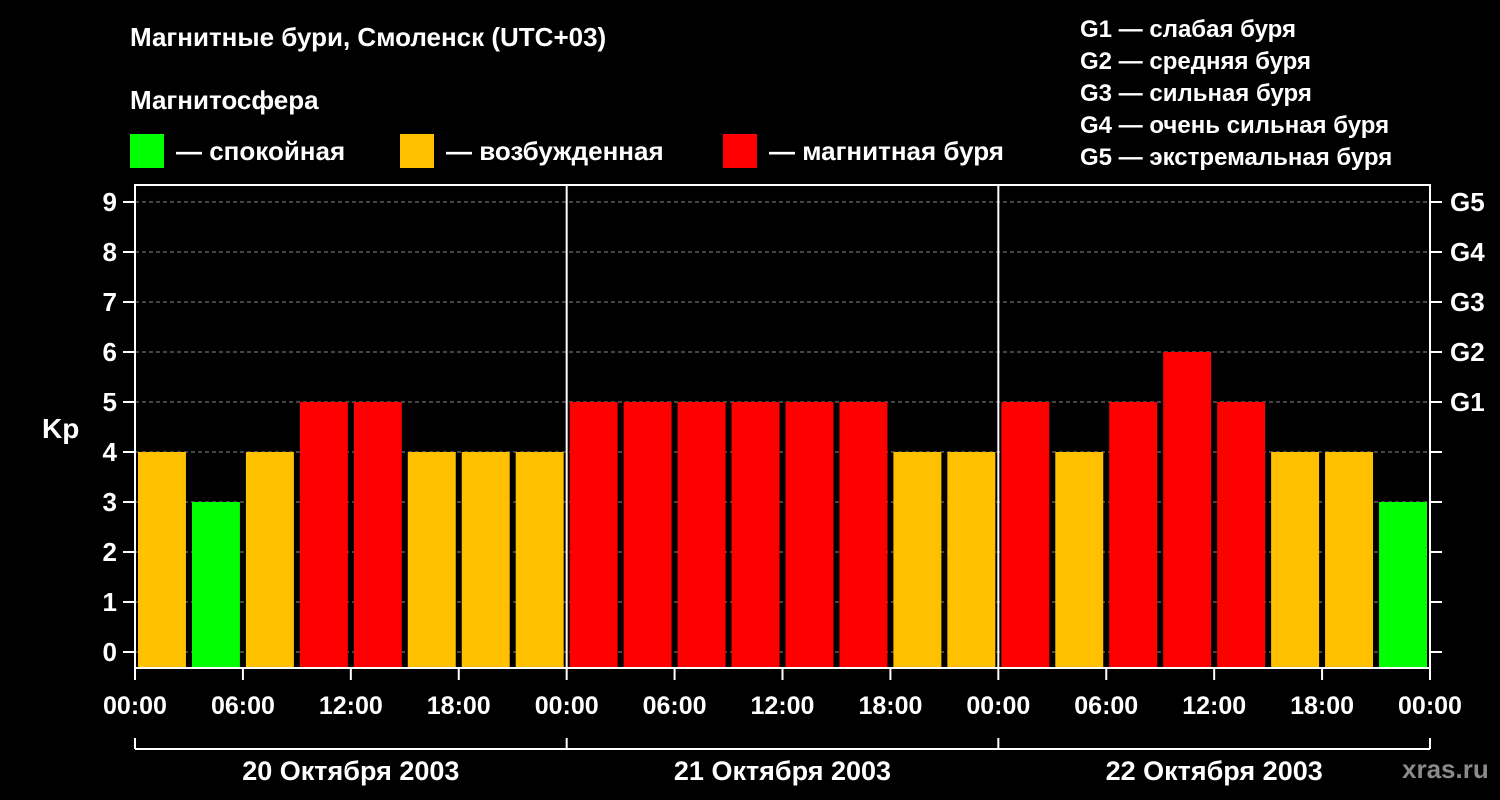 This screenshot has width=1500, height=800. Describe the element at coordinates (110, 602) in the screenshot. I see `y-tick-label: 1` at that location.